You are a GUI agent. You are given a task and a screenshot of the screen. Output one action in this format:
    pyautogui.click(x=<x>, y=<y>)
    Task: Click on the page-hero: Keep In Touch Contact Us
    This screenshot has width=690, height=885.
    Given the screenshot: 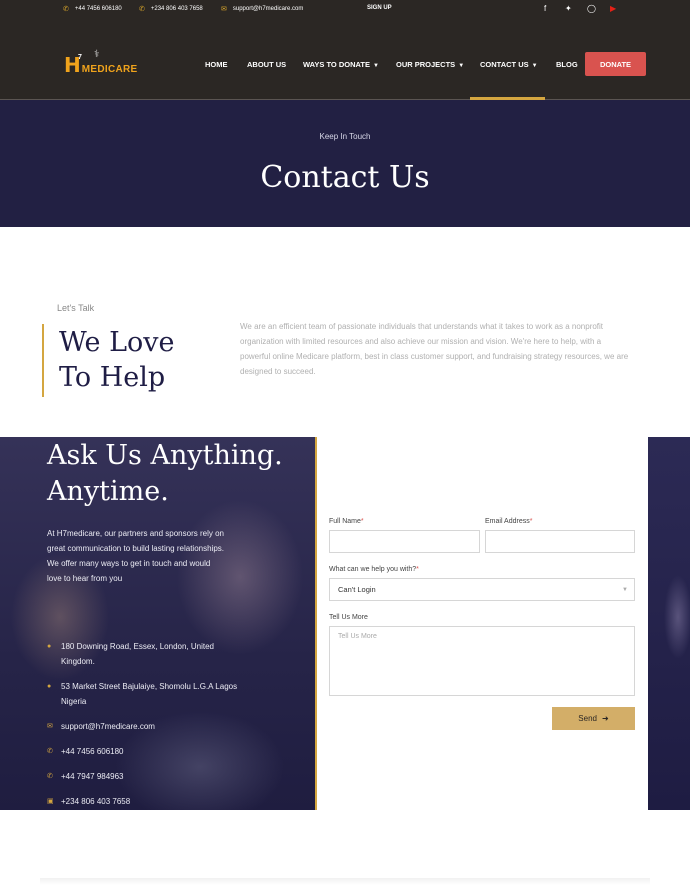 What is the action you would take?
    pyautogui.click(x=345, y=163)
    